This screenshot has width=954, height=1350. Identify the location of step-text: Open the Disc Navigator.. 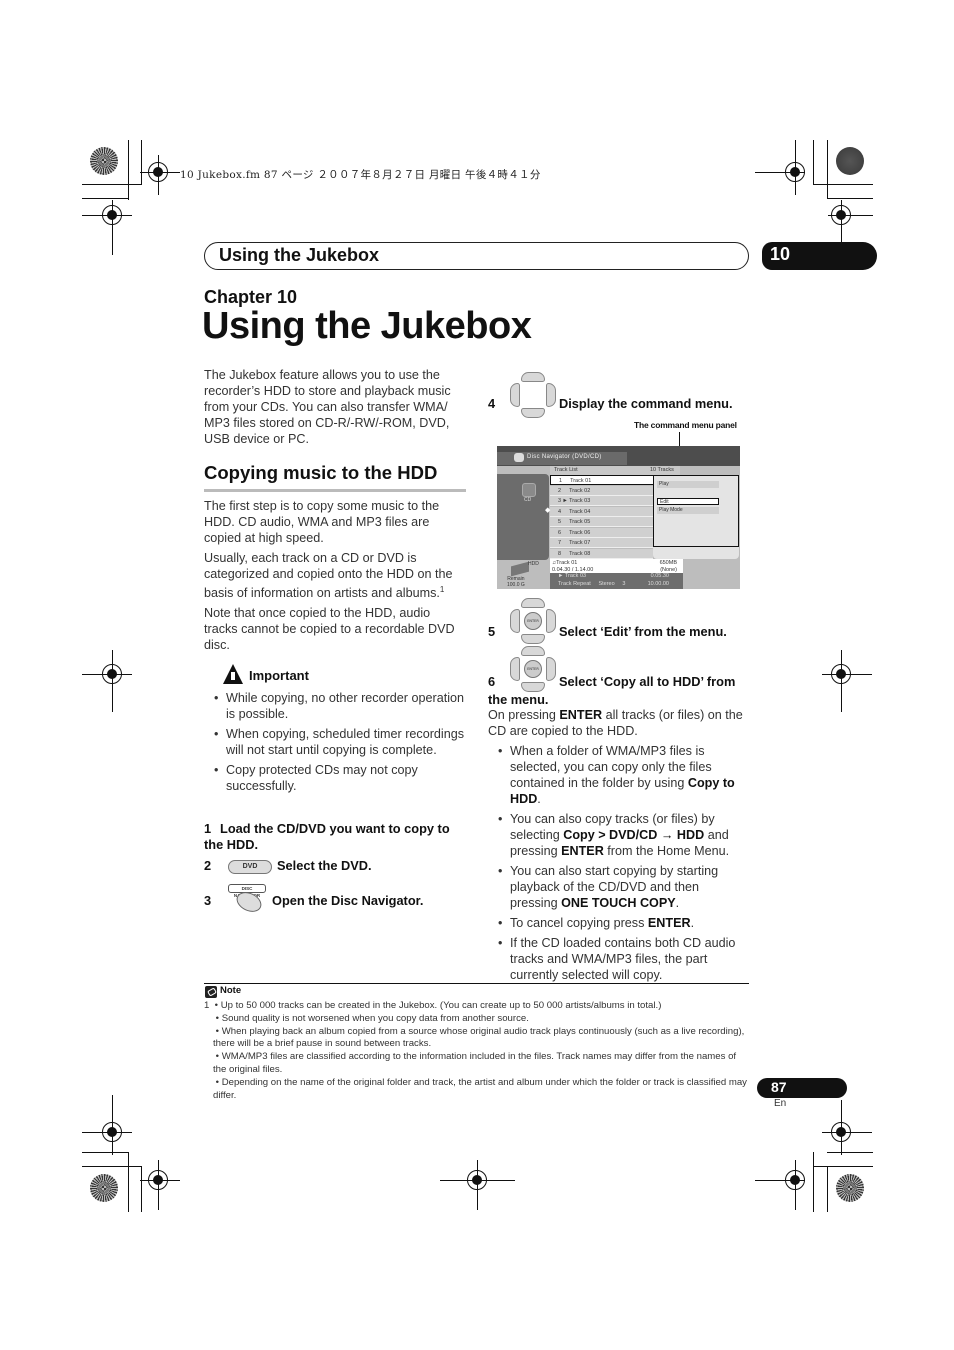
(348, 900).